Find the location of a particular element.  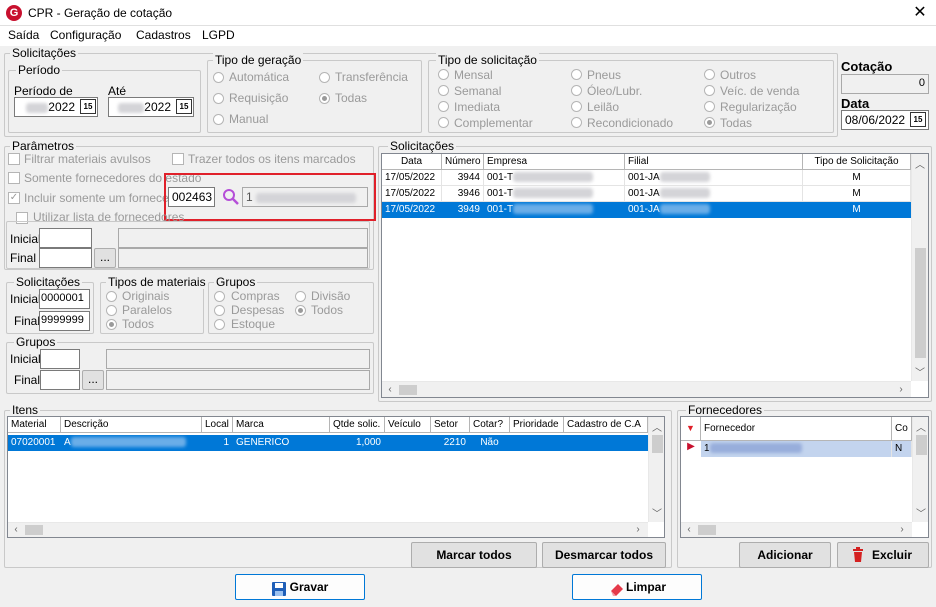

excluir-button: Excluir is located at coordinates (883, 555).